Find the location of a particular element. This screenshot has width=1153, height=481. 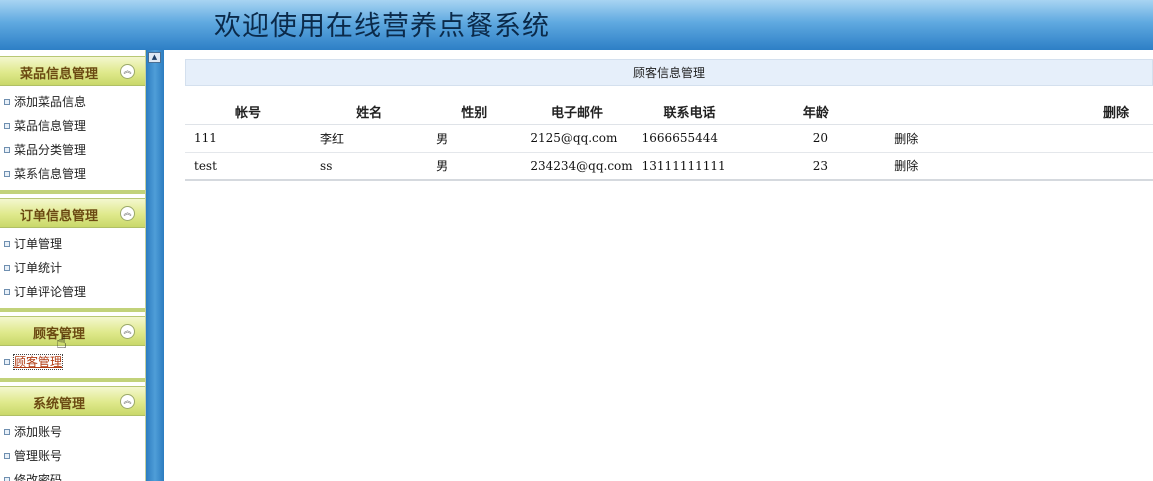

sidebar-group-system: 系统管理 ︽ is located at coordinates (72, 401).